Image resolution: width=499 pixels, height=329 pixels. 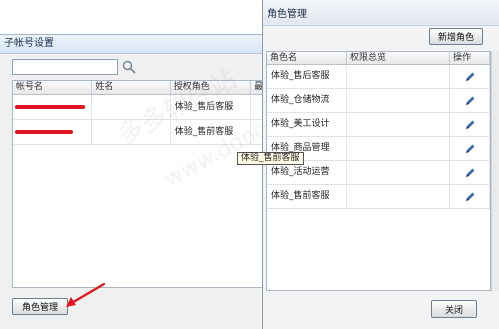 What do you see at coordinates (456, 36) in the screenshot?
I see `add-role-button: 新增角色` at bounding box center [456, 36].